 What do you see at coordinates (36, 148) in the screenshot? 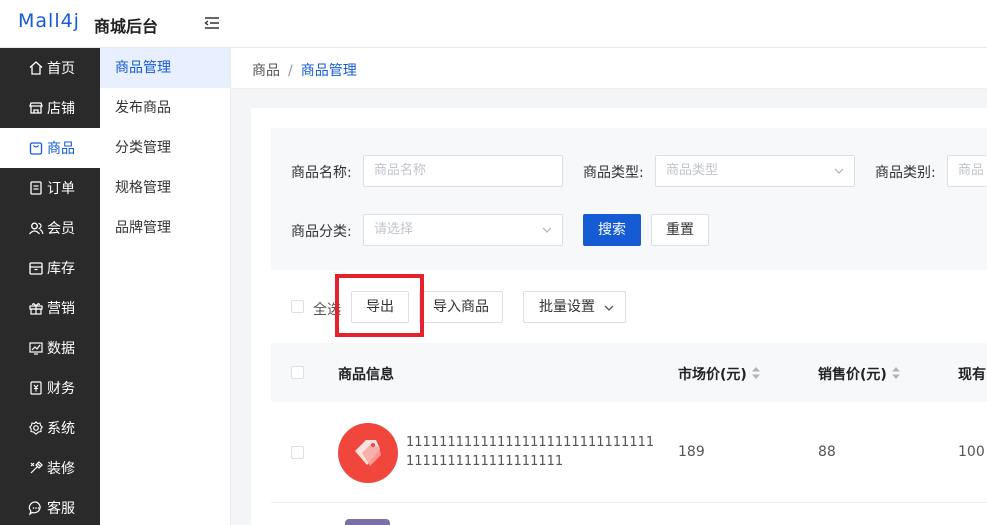
I see `bag-icon` at bounding box center [36, 148].